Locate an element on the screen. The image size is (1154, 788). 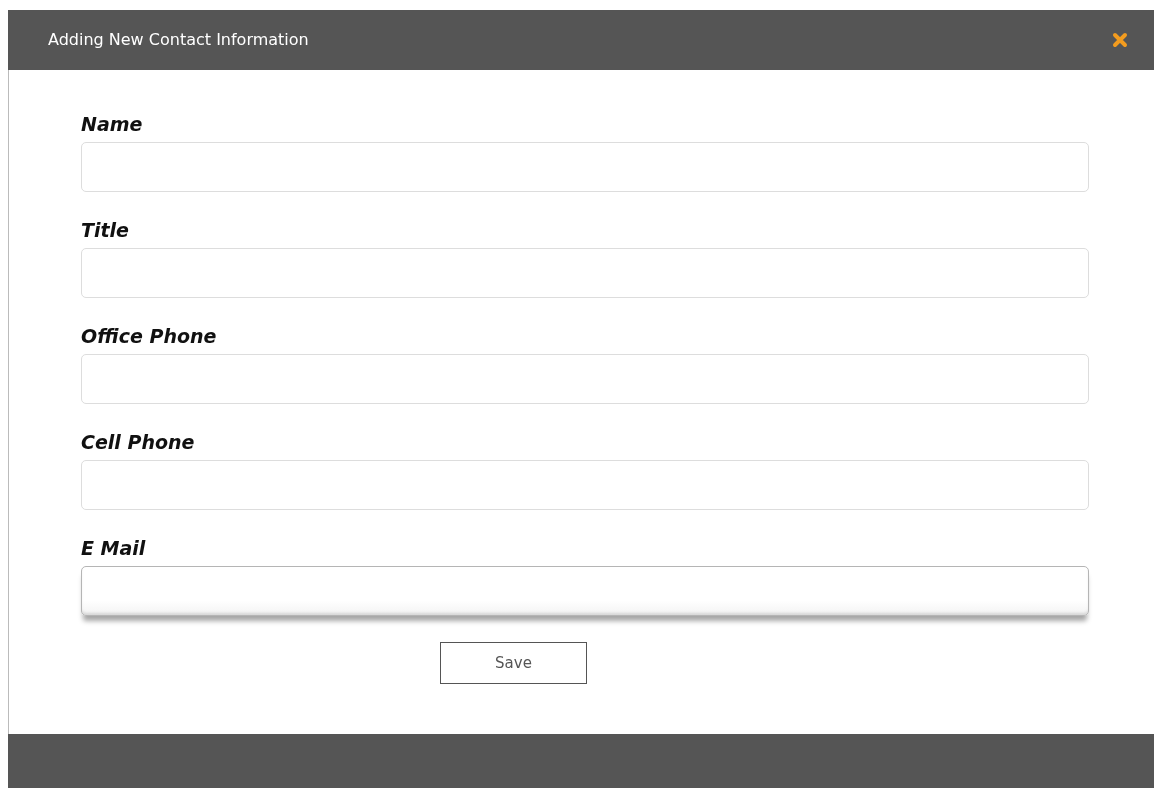
field-label: Title is located at coordinates (105, 230).